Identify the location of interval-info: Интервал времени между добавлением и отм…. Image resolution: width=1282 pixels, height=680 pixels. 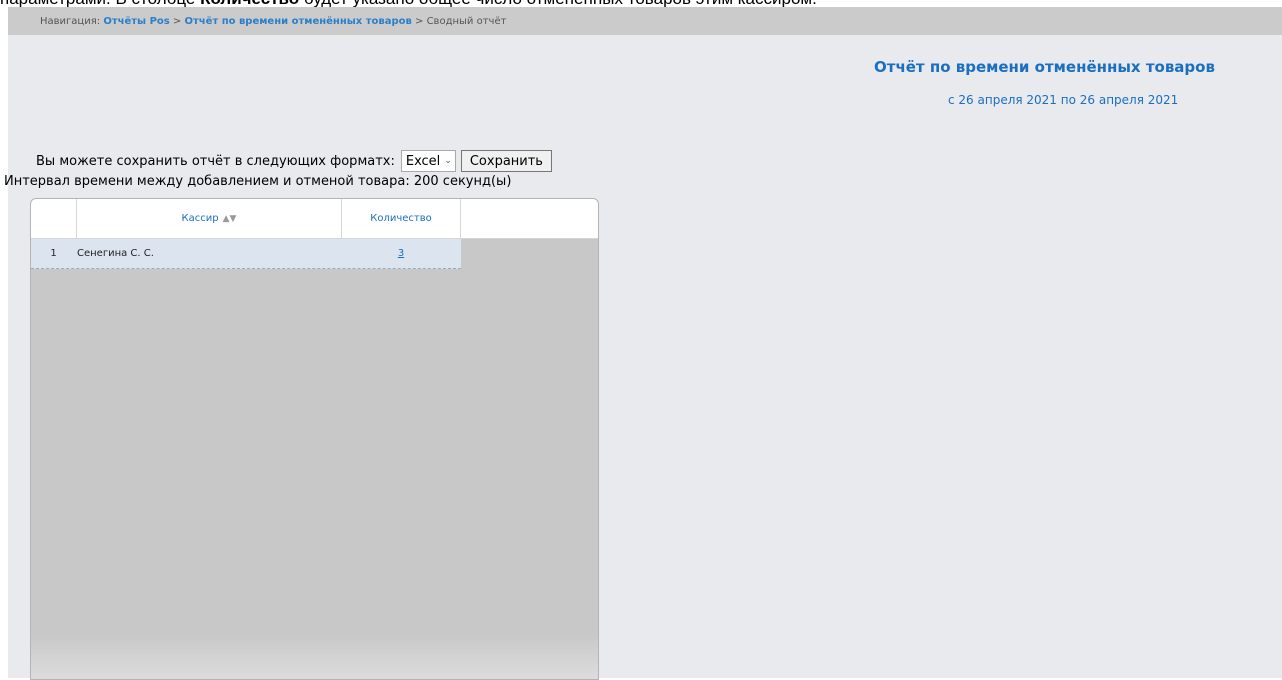
(258, 181).